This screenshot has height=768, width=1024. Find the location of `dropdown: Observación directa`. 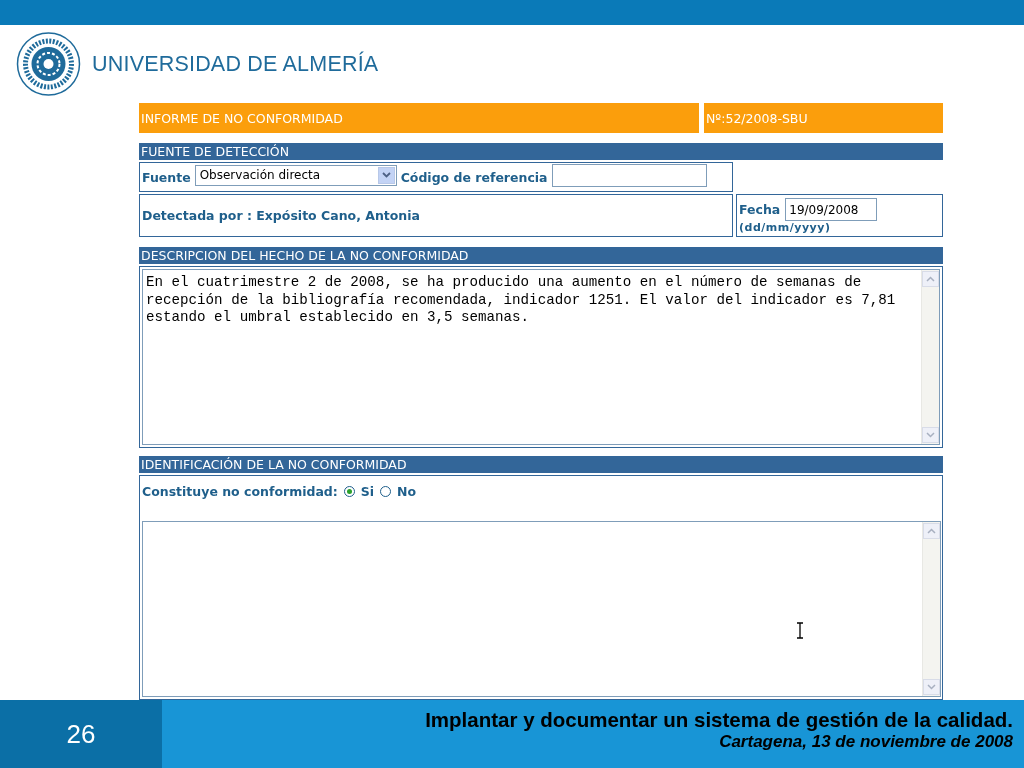

dropdown: Observación directa is located at coordinates (295, 175).